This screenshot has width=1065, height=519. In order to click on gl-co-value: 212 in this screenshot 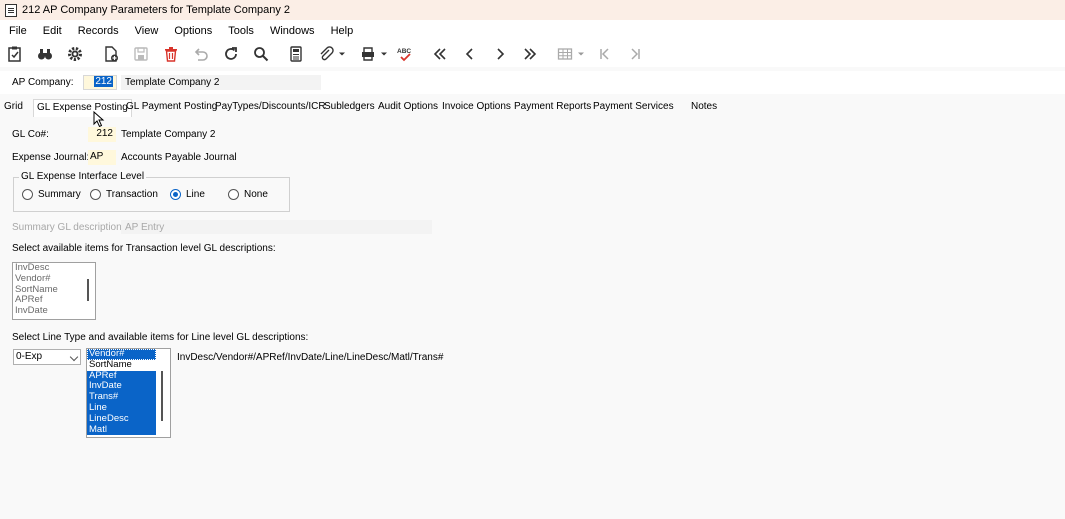, I will do `click(104, 133)`.